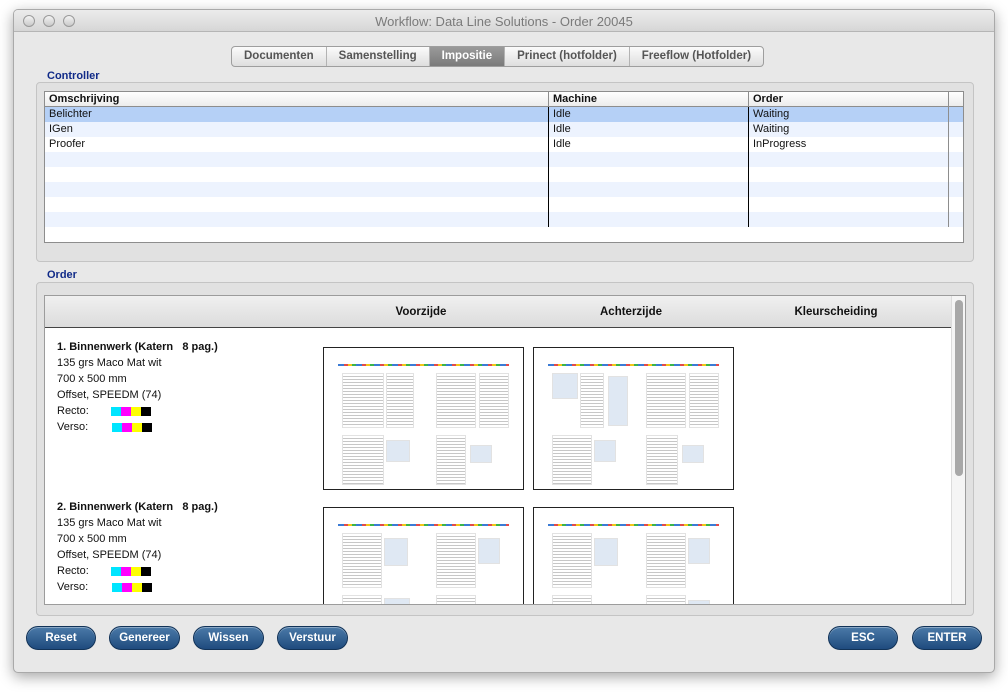 The image size is (1008, 692). Describe the element at coordinates (849, 99) in the screenshot. I see `column-header-order: Order` at that location.